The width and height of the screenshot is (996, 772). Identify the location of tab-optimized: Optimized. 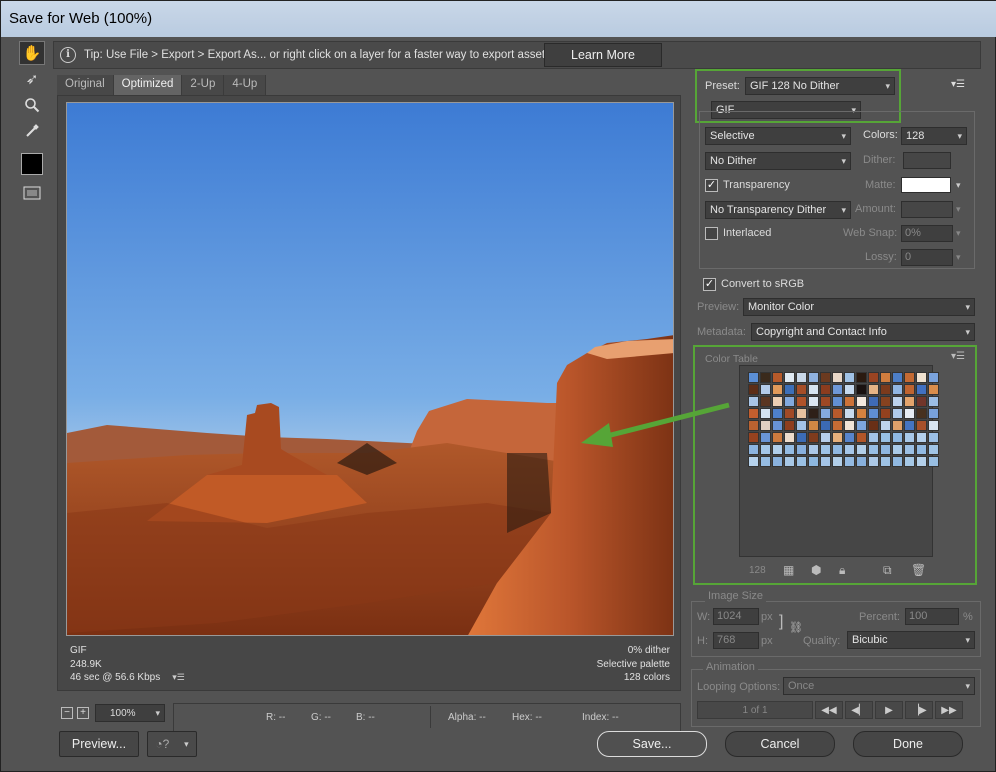
(148, 85).